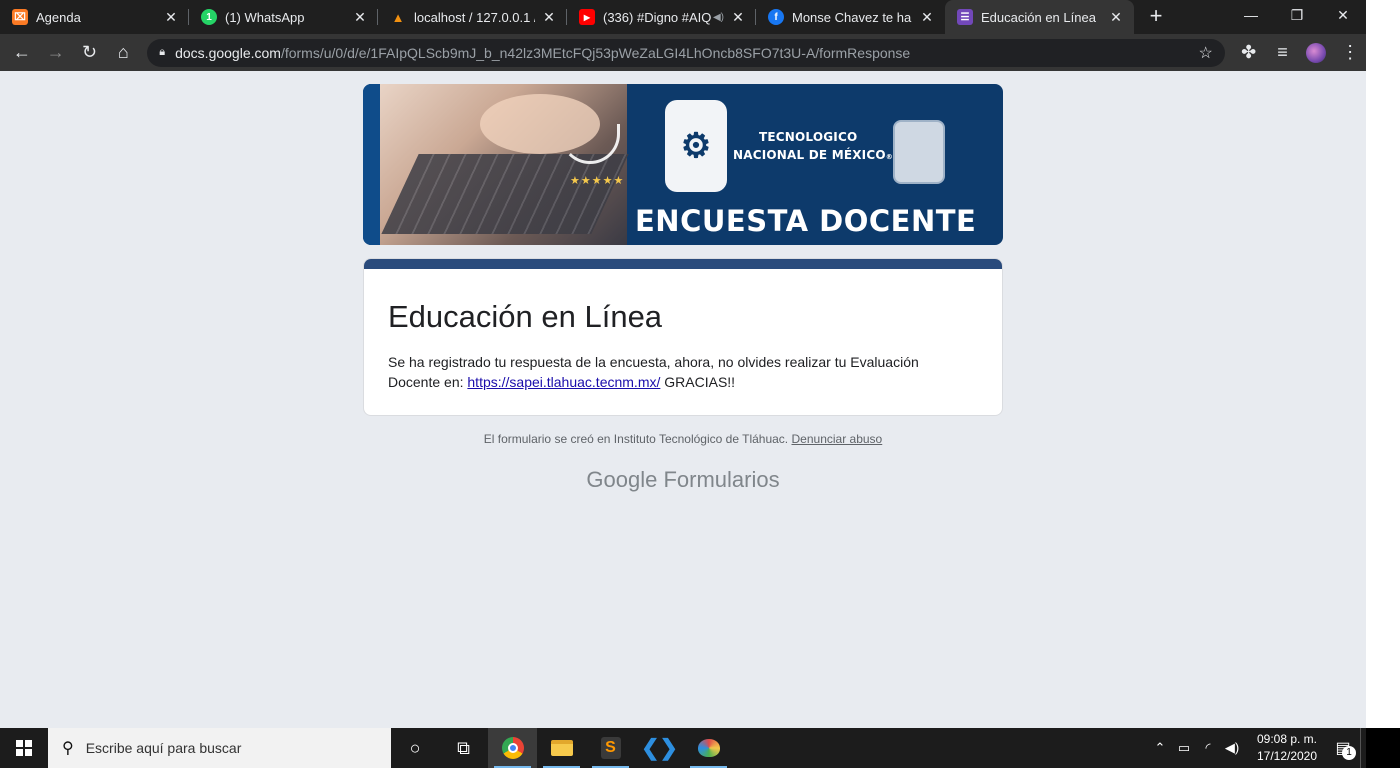  I want to click on url-host: docs.google.com, so click(228, 52).